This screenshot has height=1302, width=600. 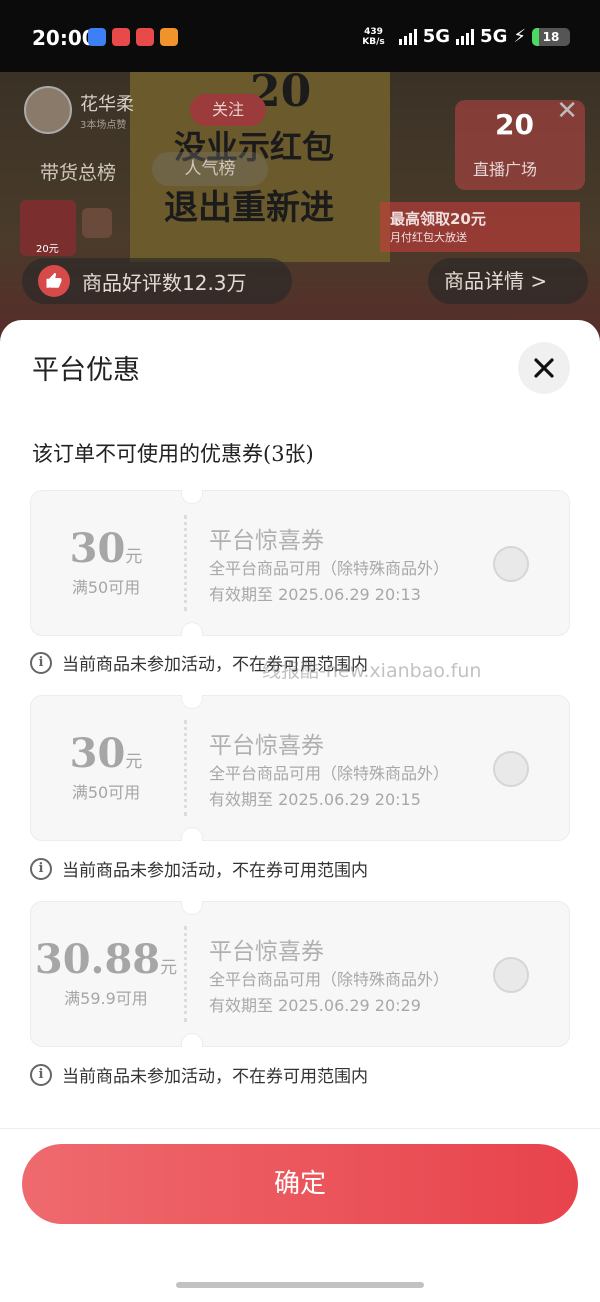 I want to click on status-indicators: 439 KB/s 5G 5G ⚡ 18, so click(x=466, y=36).